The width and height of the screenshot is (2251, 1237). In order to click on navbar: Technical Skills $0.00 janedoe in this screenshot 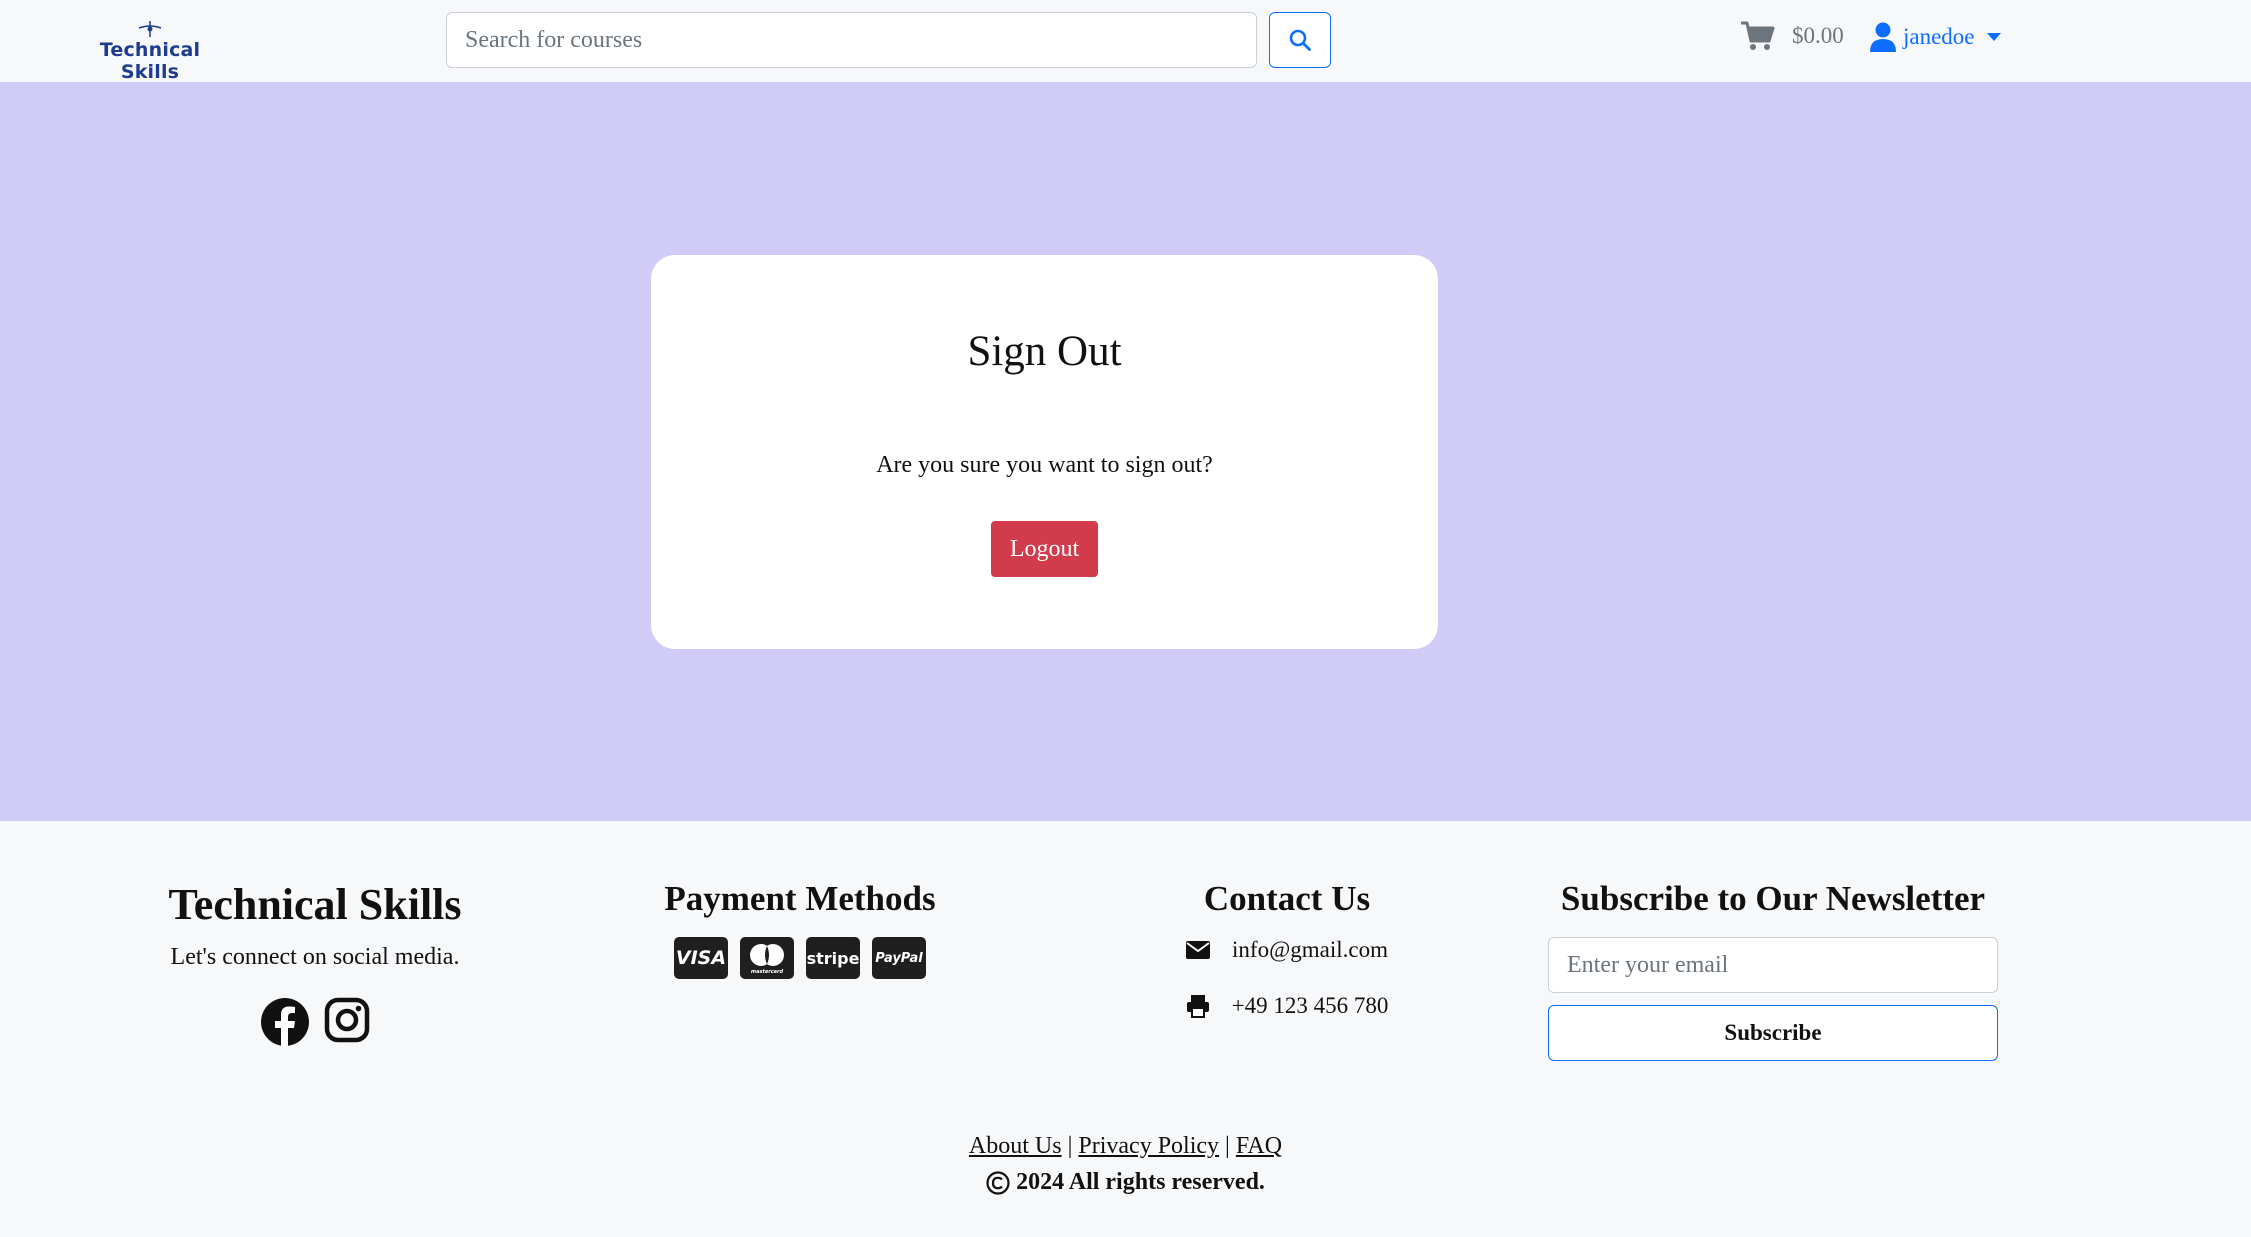, I will do `click(1125, 41)`.